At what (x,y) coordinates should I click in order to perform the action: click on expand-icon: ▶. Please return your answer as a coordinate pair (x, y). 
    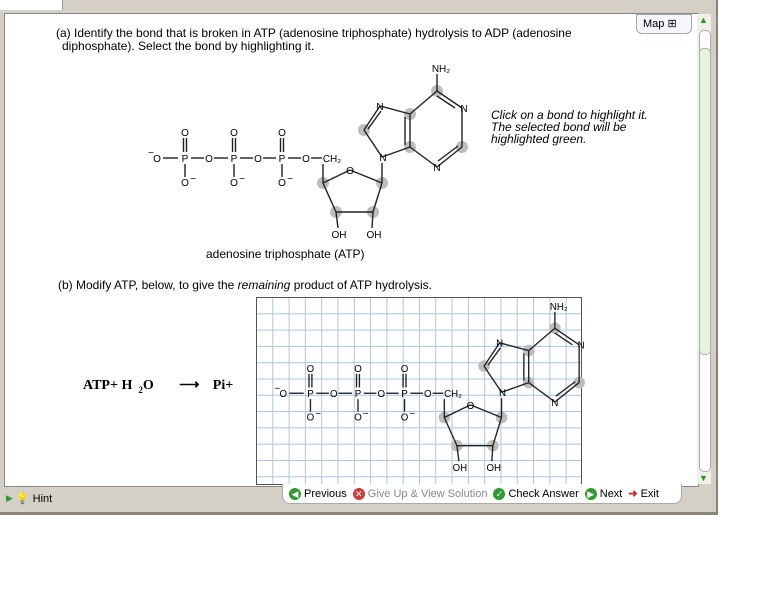
    Looking at the image, I should click on (9, 498).